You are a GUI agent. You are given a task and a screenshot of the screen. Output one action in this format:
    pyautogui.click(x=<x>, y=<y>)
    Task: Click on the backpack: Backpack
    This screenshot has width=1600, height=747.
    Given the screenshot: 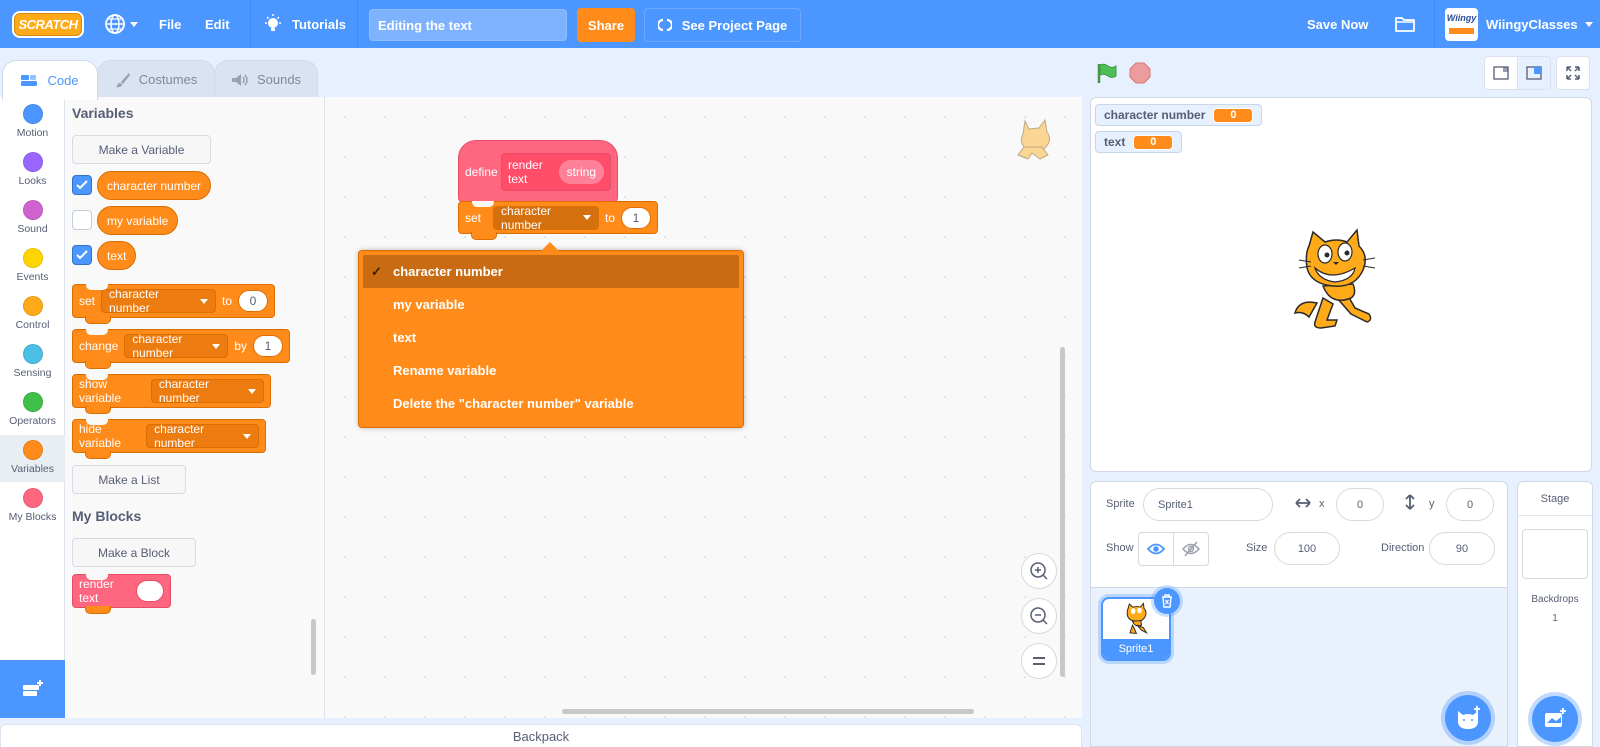 What is the action you would take?
    pyautogui.click(x=541, y=735)
    